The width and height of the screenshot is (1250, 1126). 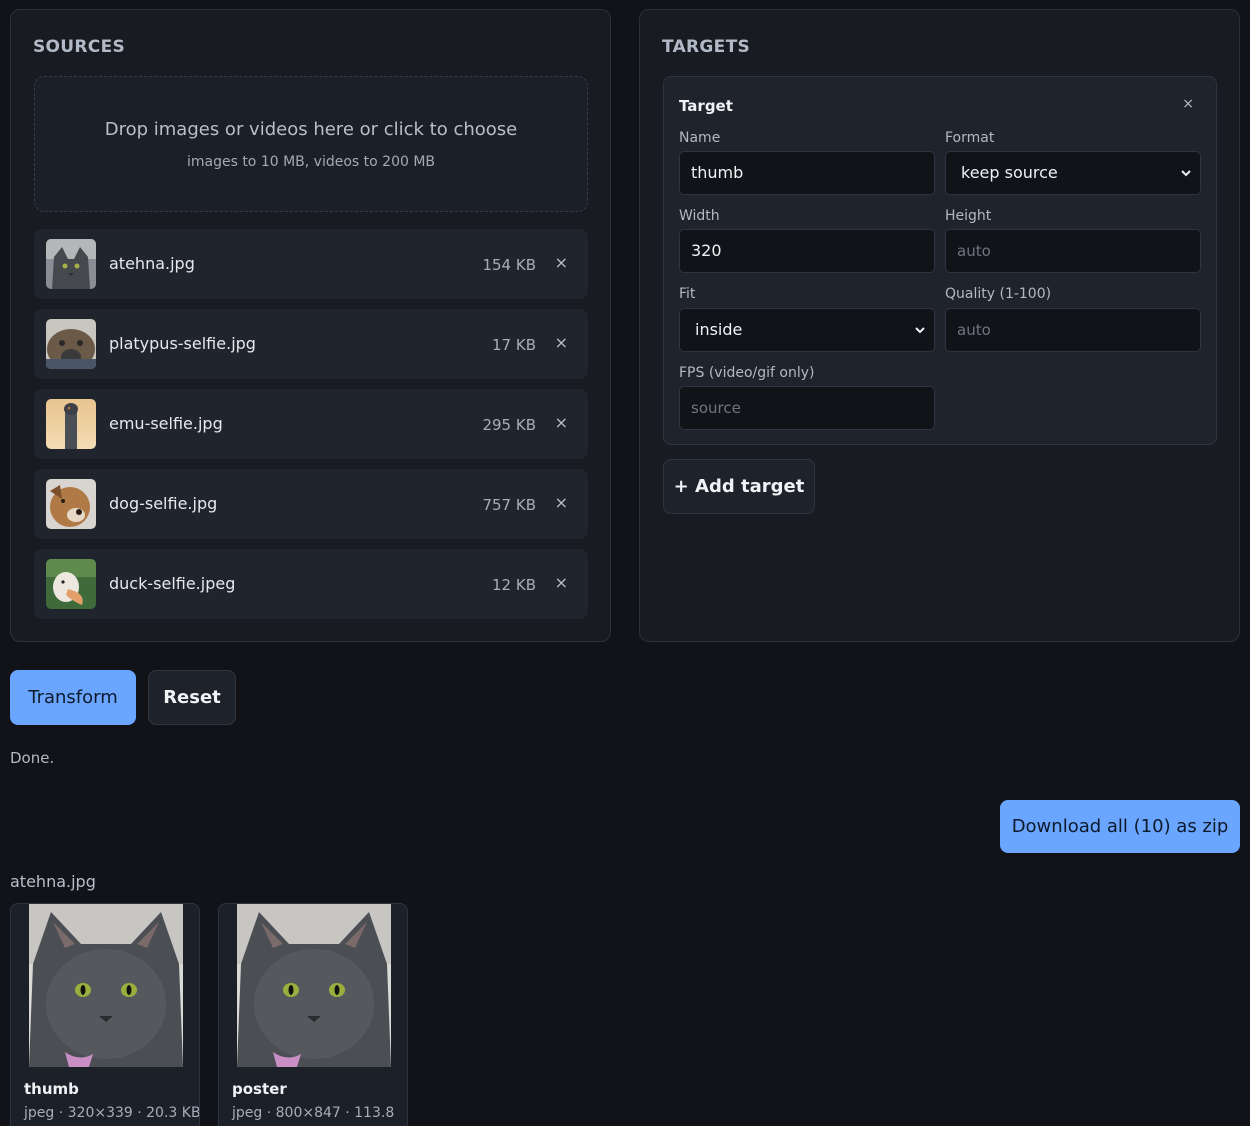 What do you see at coordinates (807, 173) in the screenshot?
I see `name-input: thumb` at bounding box center [807, 173].